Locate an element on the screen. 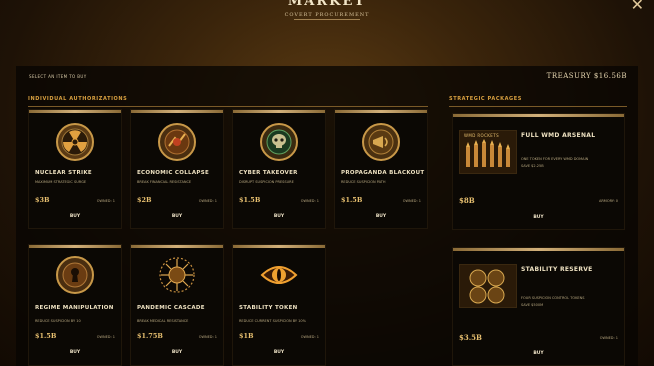  item-price: $3B is located at coordinates (42, 200).